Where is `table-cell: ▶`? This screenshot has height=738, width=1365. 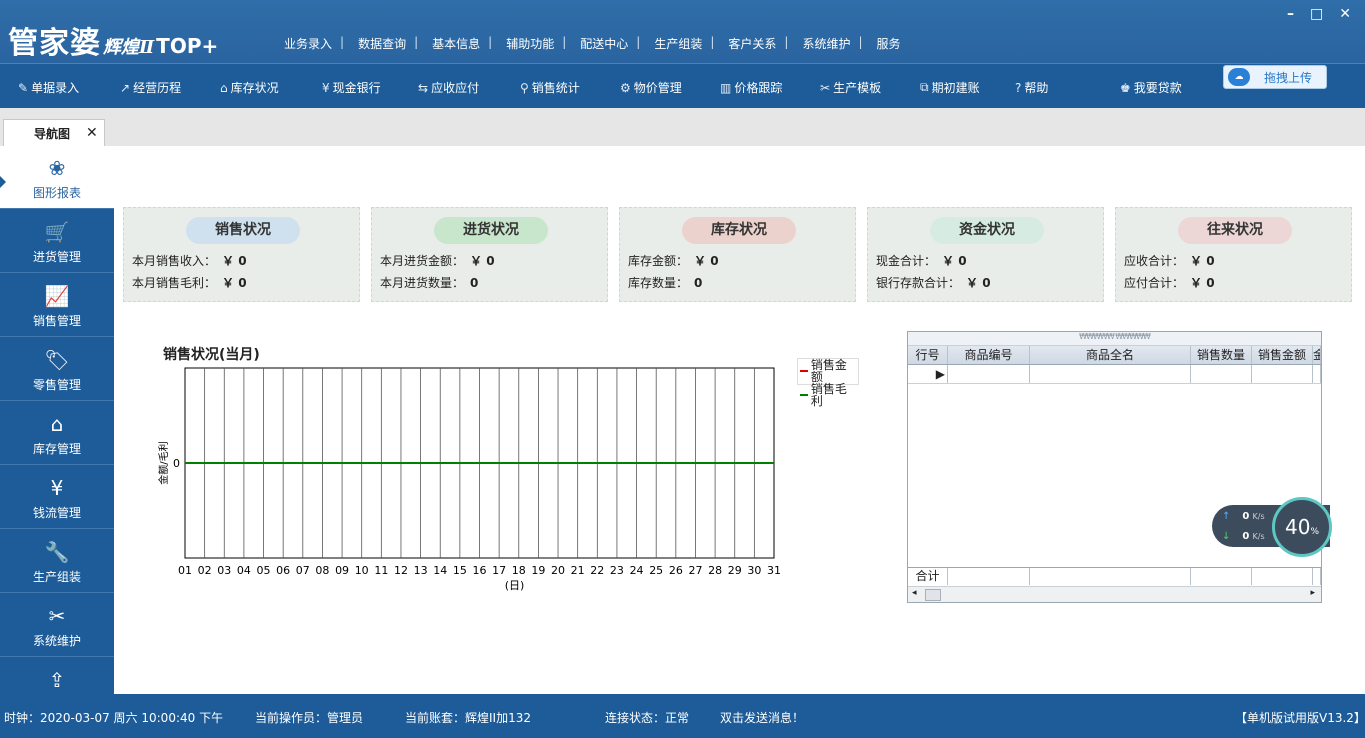 table-cell: ▶ is located at coordinates (928, 374).